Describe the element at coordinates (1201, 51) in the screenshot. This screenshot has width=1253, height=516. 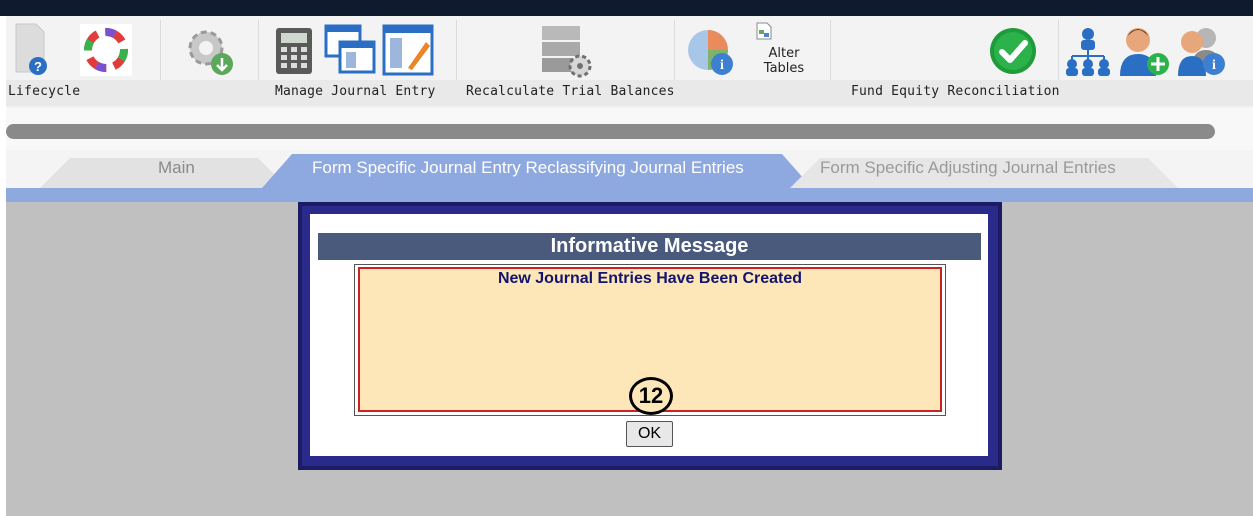
I see `user-info-icon: i` at that location.